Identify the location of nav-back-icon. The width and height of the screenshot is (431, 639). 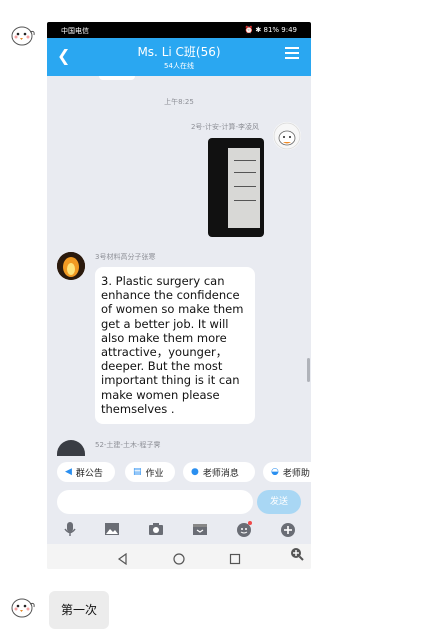
(123, 559).